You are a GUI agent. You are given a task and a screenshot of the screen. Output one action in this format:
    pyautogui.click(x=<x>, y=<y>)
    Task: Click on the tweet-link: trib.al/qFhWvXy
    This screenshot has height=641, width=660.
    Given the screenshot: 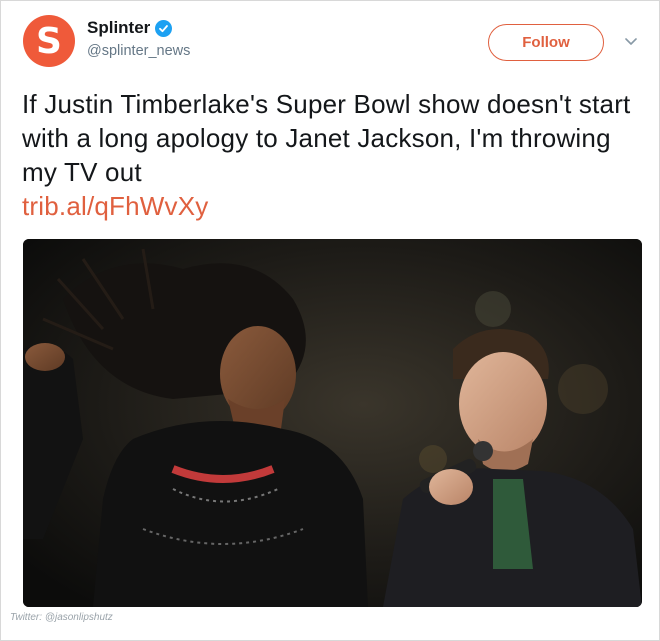 What is the action you would take?
    pyautogui.click(x=327, y=206)
    